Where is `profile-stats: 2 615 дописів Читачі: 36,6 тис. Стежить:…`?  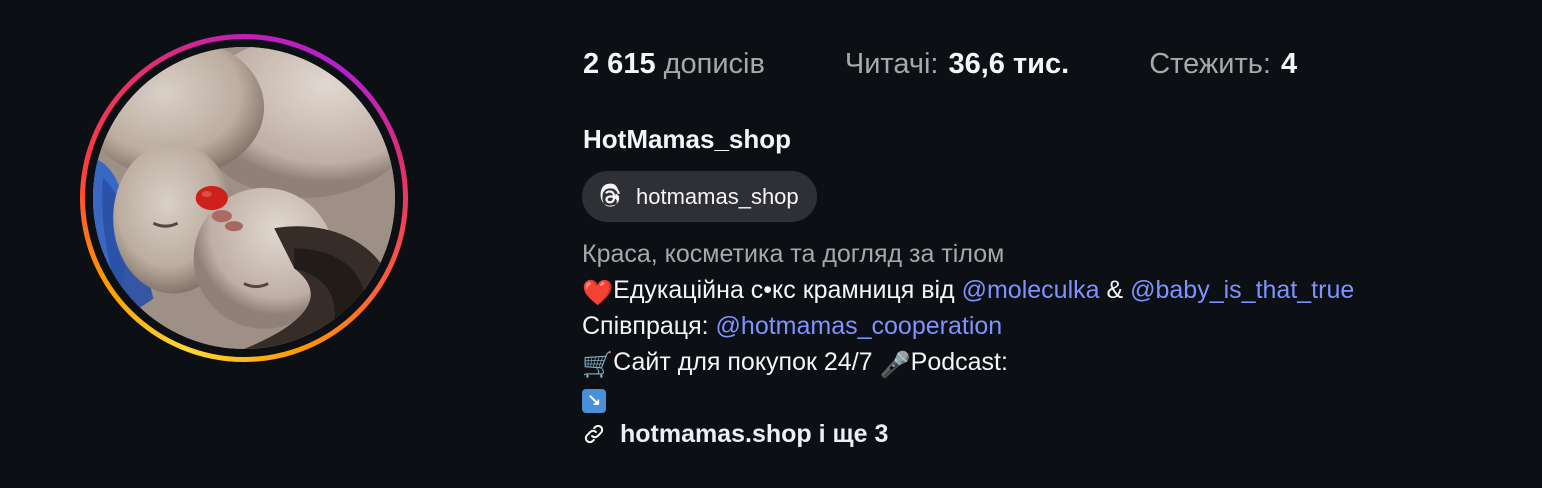
profile-stats: 2 615 дописів Читачі: 36,6 тис. Стежить:… is located at coordinates (940, 64).